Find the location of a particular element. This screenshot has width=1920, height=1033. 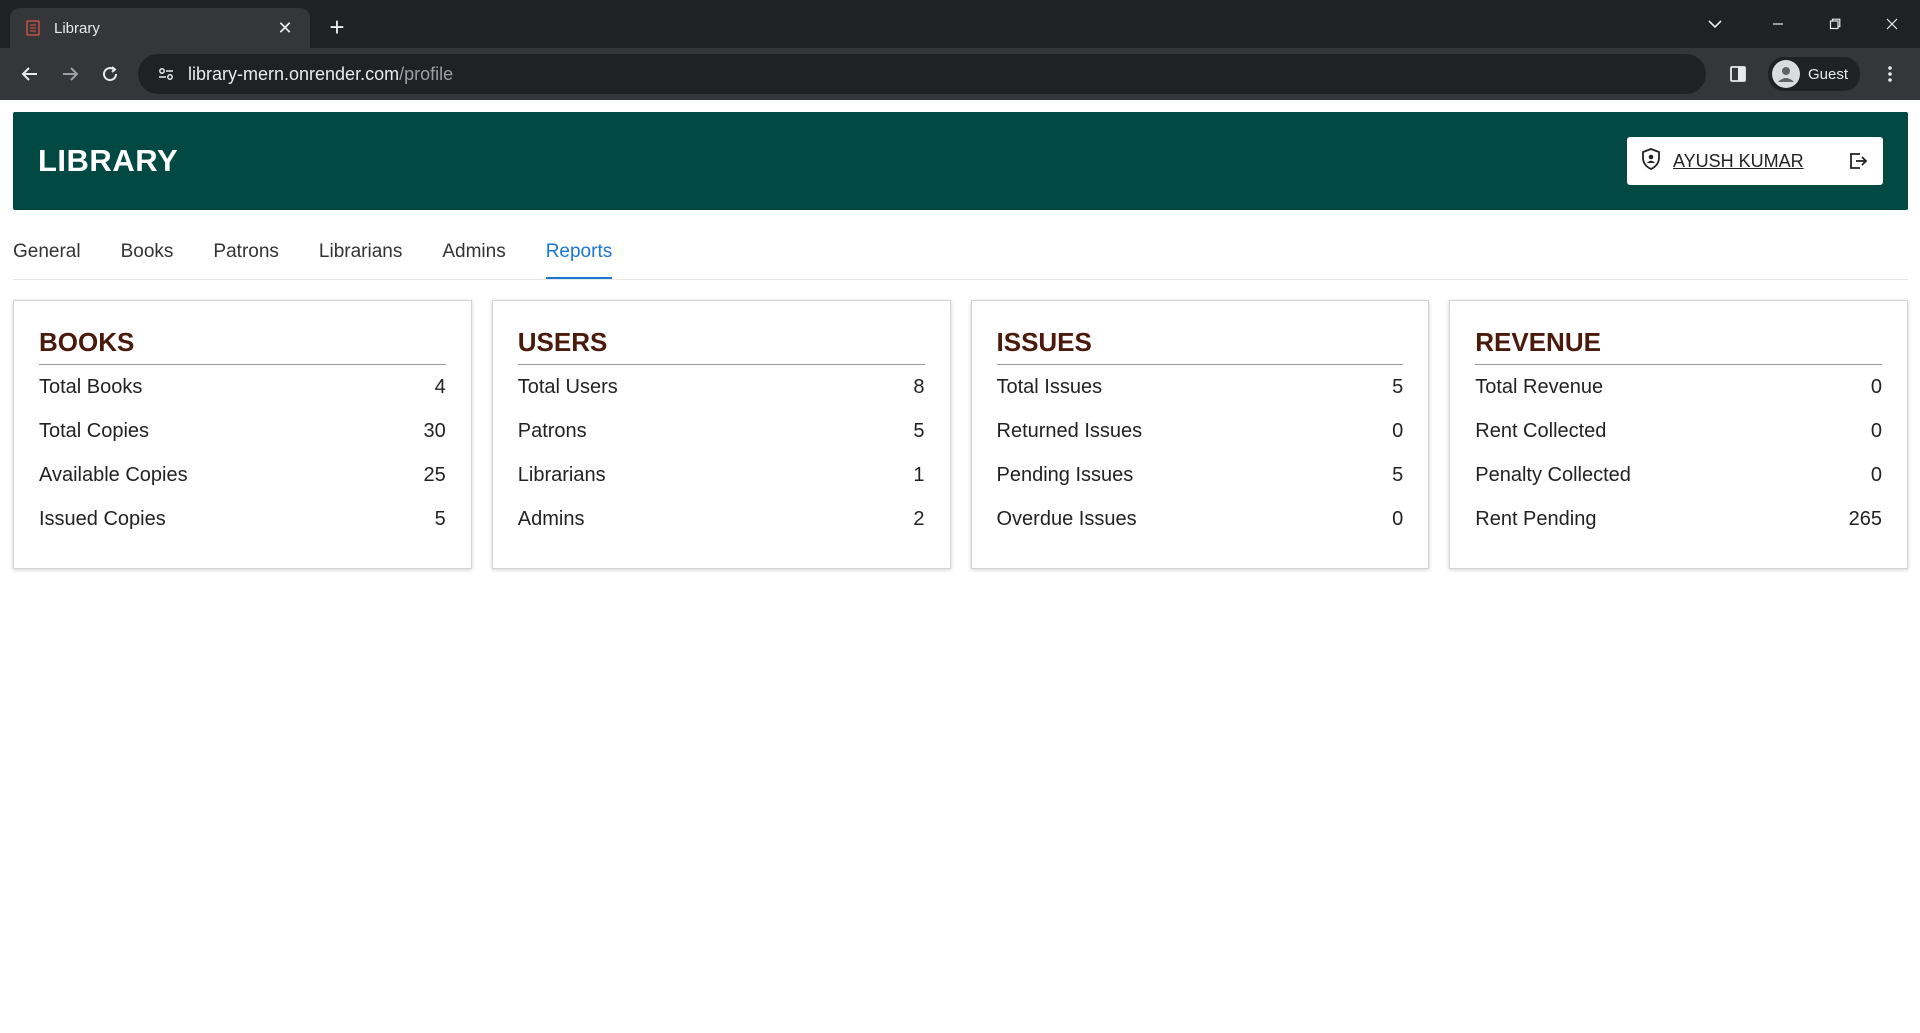

tab-reports: Reports is located at coordinates (579, 260).